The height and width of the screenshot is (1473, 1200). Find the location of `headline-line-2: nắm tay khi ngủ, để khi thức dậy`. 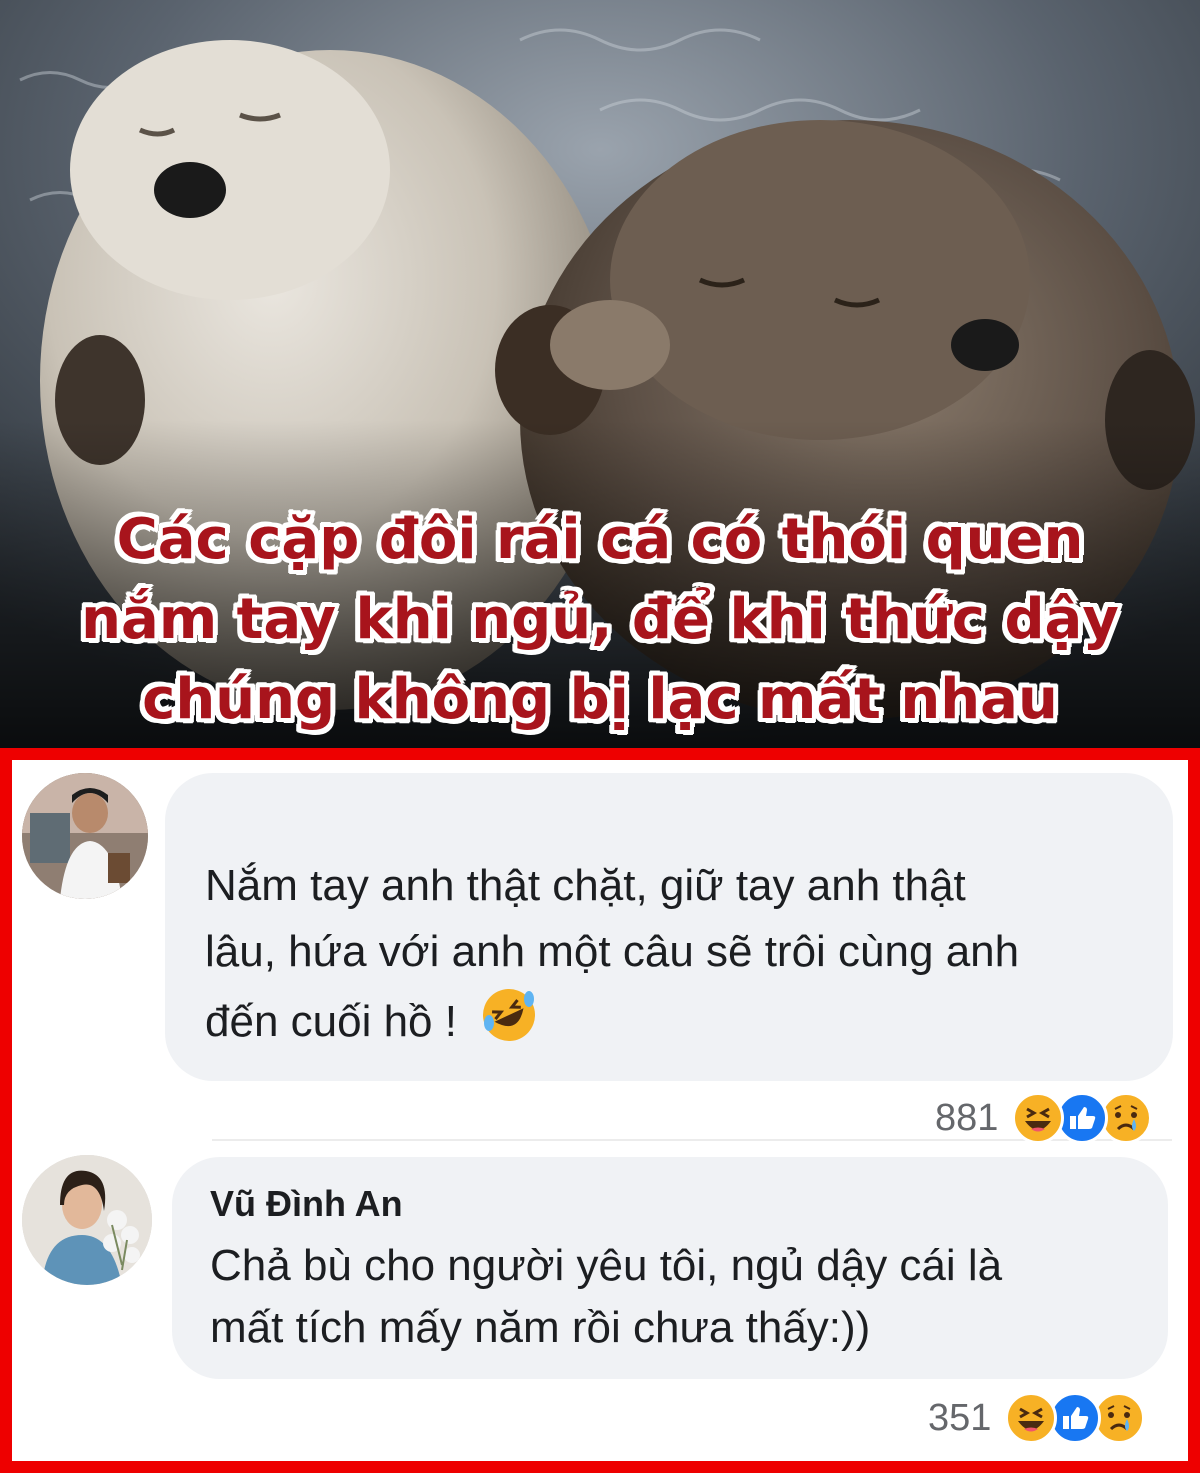

headline-line-2: nắm tay khi ngủ, để khi thức dậy is located at coordinates (600, 619).